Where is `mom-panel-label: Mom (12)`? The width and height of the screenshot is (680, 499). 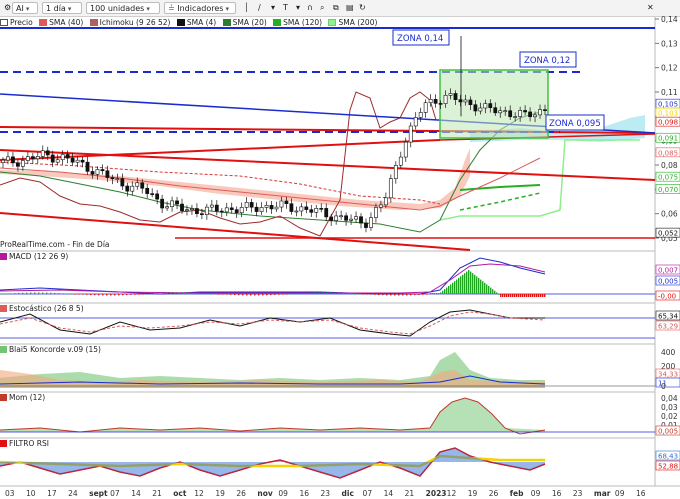 mom-panel-label: Mom (12) is located at coordinates (22, 398).